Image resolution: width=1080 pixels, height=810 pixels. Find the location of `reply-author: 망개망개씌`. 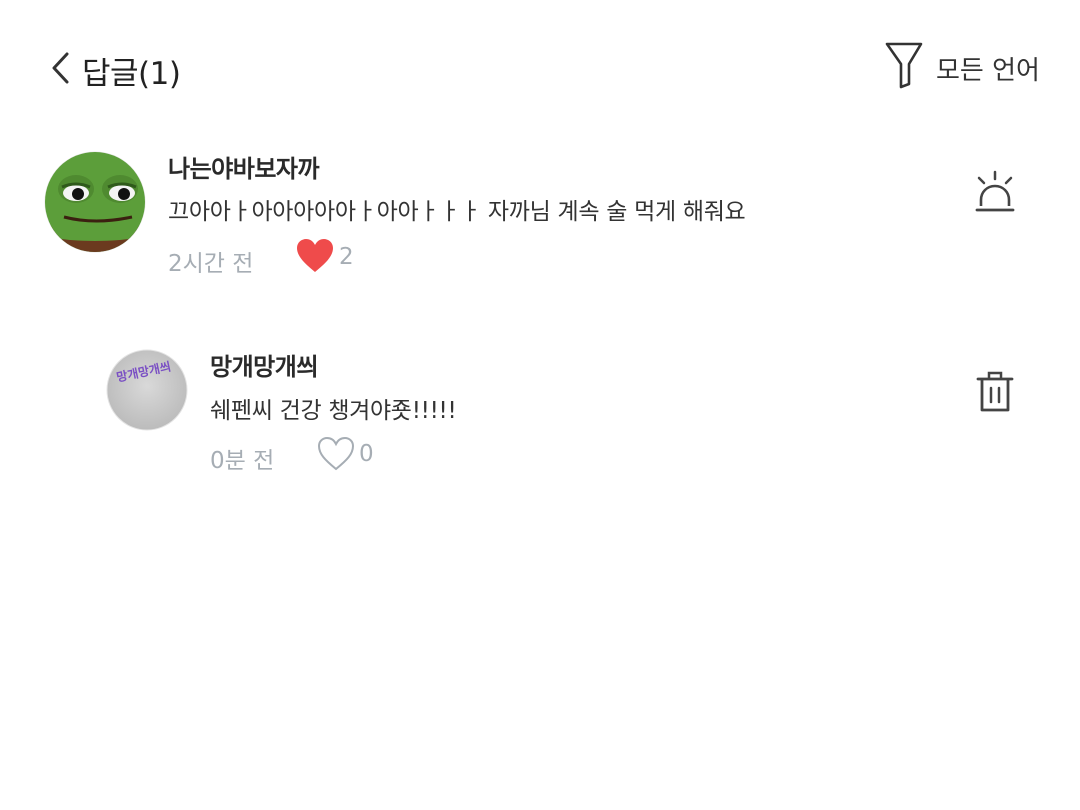

reply-author: 망개망개씌 is located at coordinates (264, 364).